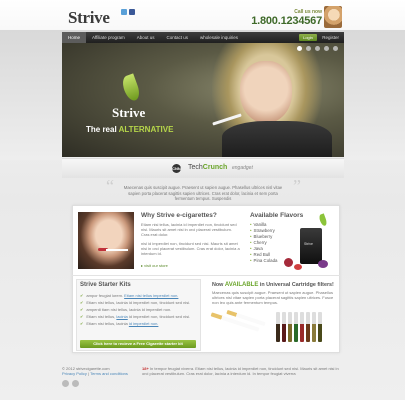  What do you see at coordinates (74, 37) in the screenshot?
I see `nav-home: Home` at bounding box center [74, 37].